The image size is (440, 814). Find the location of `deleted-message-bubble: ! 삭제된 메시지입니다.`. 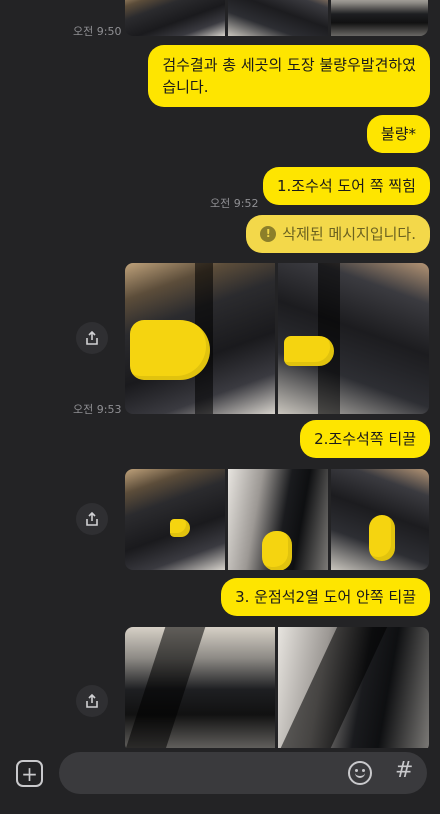

deleted-message-bubble: ! 삭제된 메시지입니다. is located at coordinates (338, 234).